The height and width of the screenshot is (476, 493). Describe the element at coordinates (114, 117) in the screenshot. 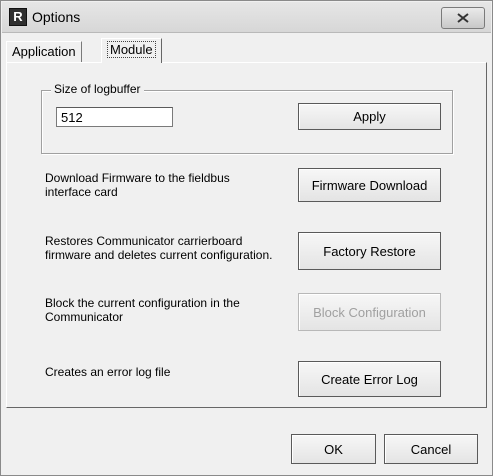

I see `logbuffer-size-input` at that location.